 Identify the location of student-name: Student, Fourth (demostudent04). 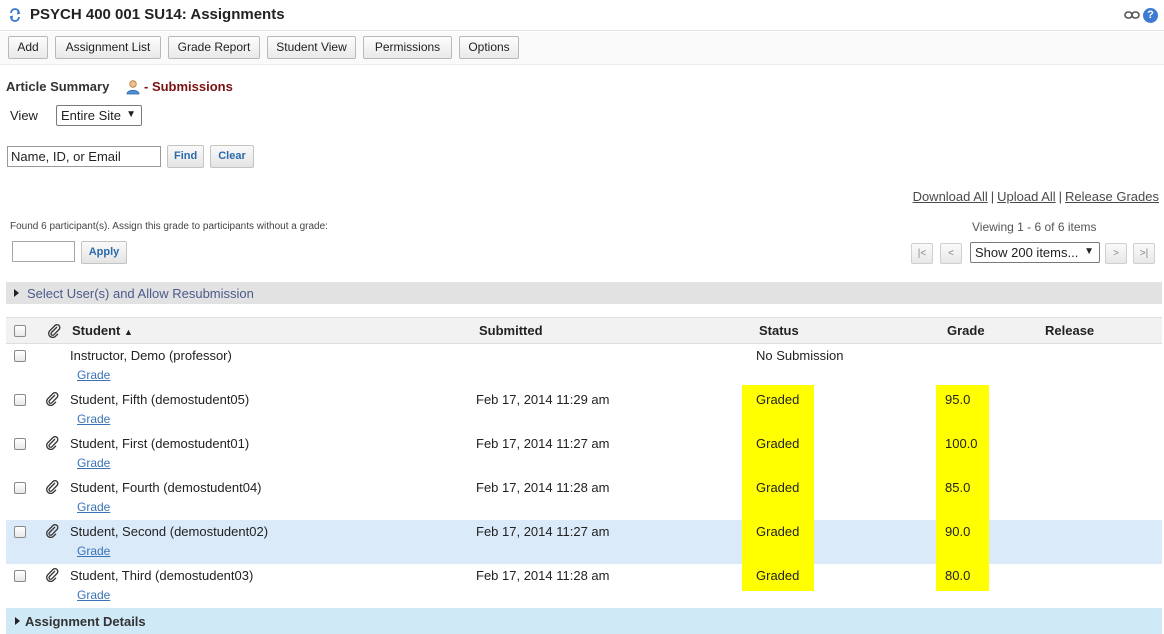
(166, 487).